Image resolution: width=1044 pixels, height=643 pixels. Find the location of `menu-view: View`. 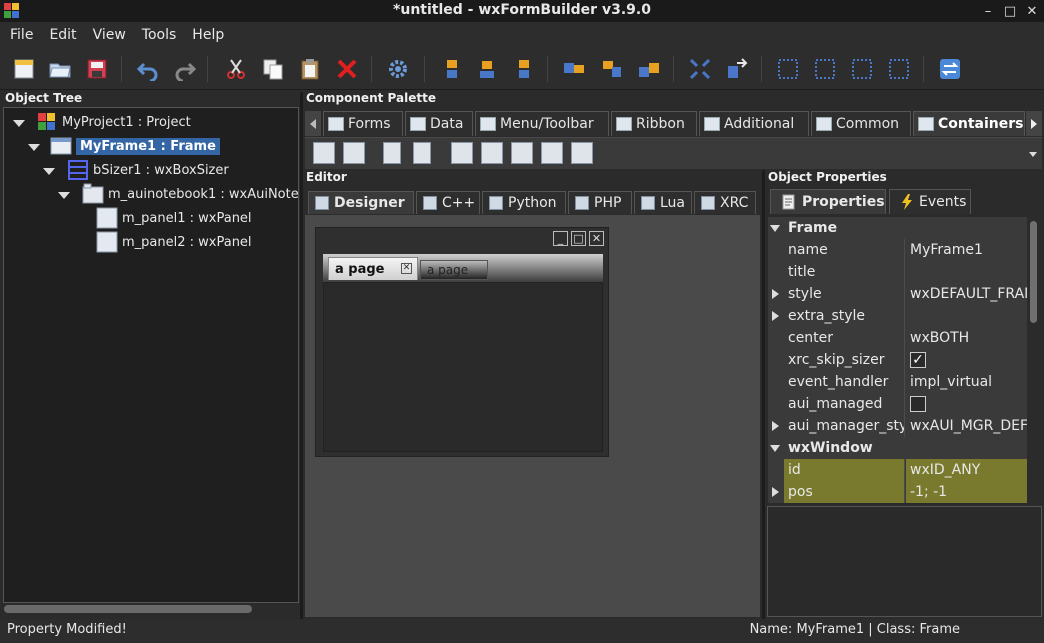

menu-view: View is located at coordinates (109, 35).